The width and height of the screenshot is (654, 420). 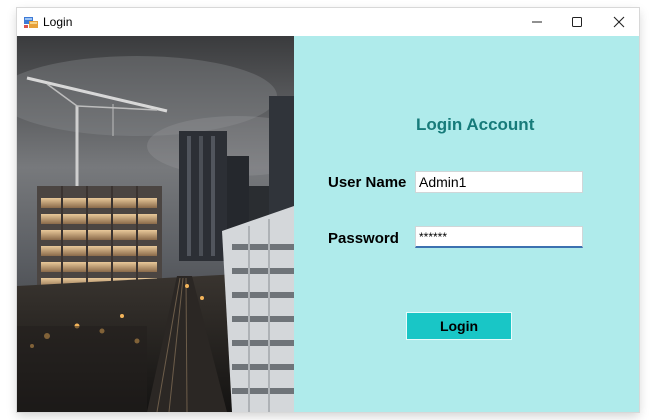 What do you see at coordinates (459, 326) in the screenshot?
I see `login-button: Login` at bounding box center [459, 326].